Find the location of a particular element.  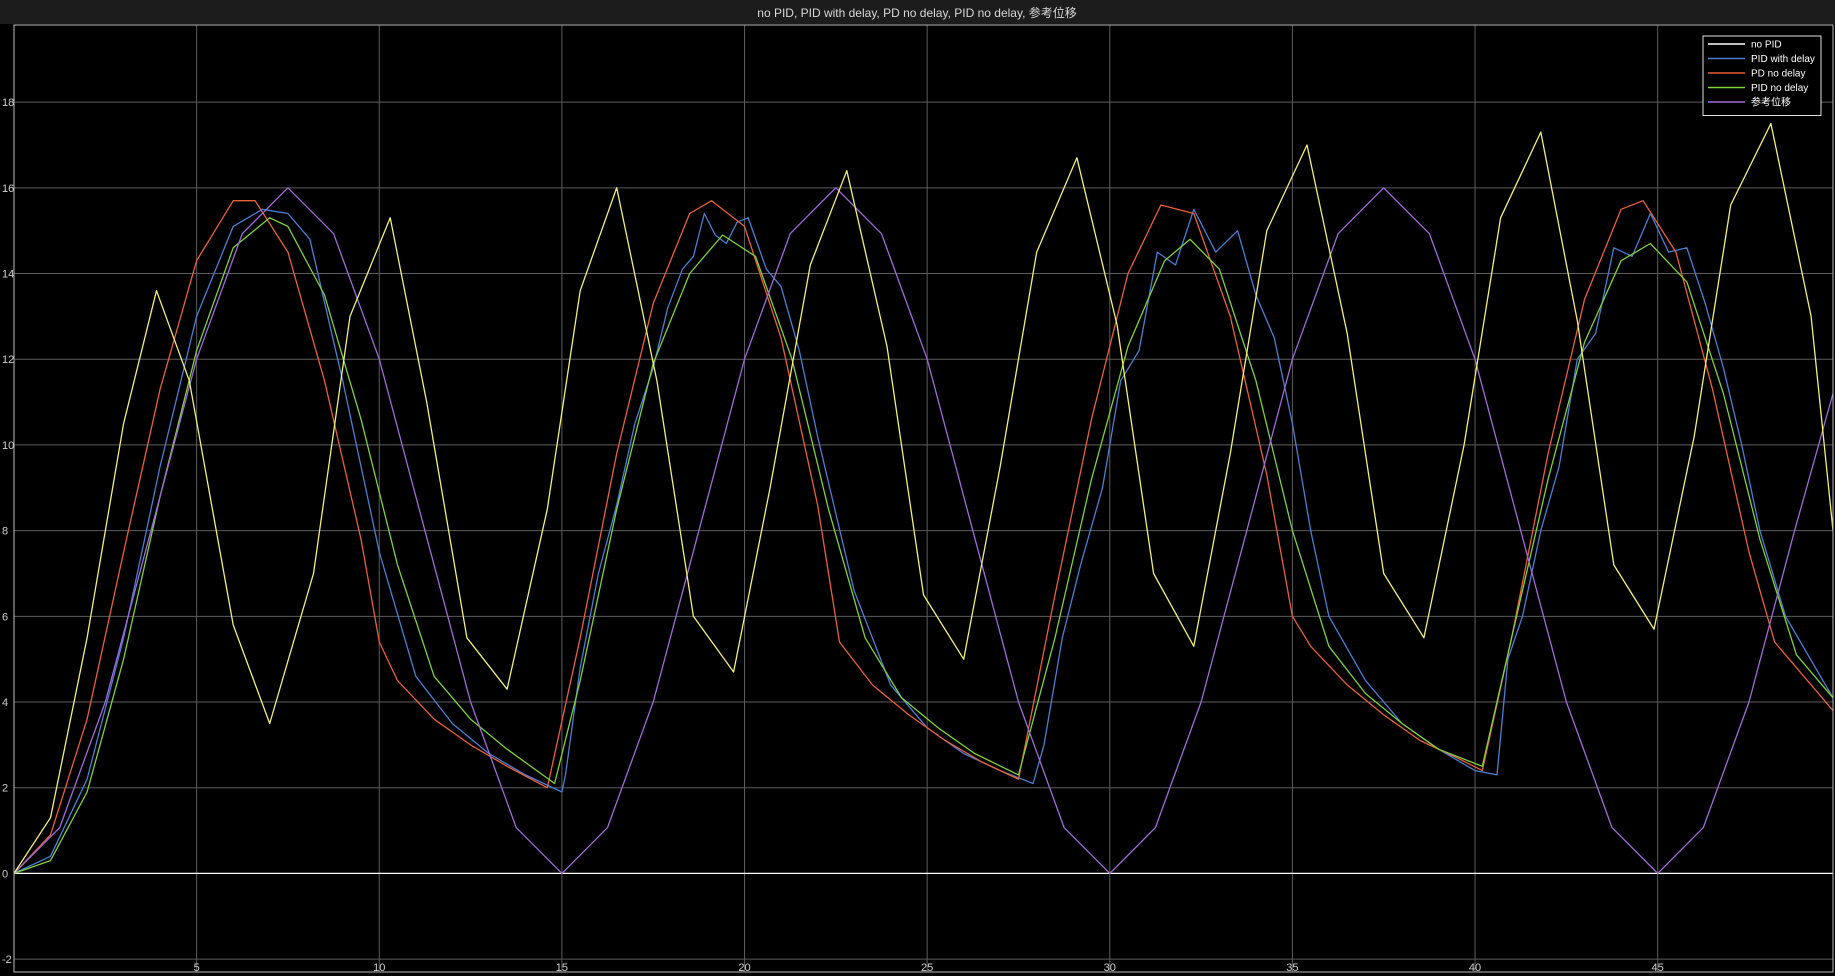

y-tick-label: 10 is located at coordinates (8, 446).